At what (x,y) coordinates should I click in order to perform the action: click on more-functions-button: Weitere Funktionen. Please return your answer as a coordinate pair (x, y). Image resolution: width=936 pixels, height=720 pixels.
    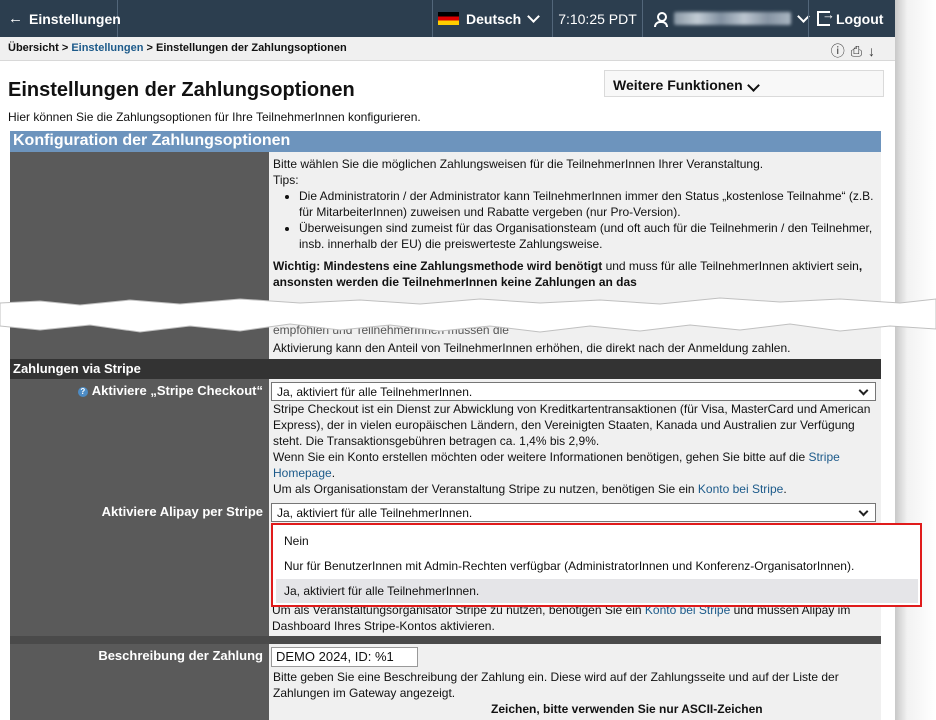
    Looking at the image, I should click on (744, 83).